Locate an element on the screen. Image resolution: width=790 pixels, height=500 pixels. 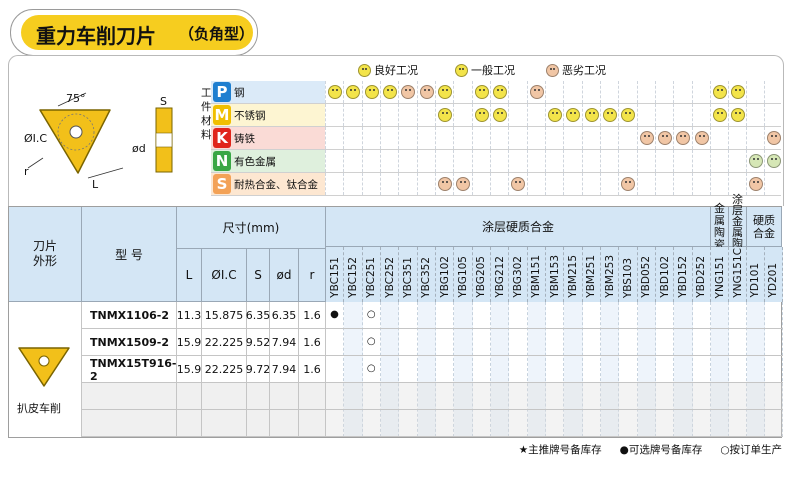
model-header: 型 号 is located at coordinates (129, 254).